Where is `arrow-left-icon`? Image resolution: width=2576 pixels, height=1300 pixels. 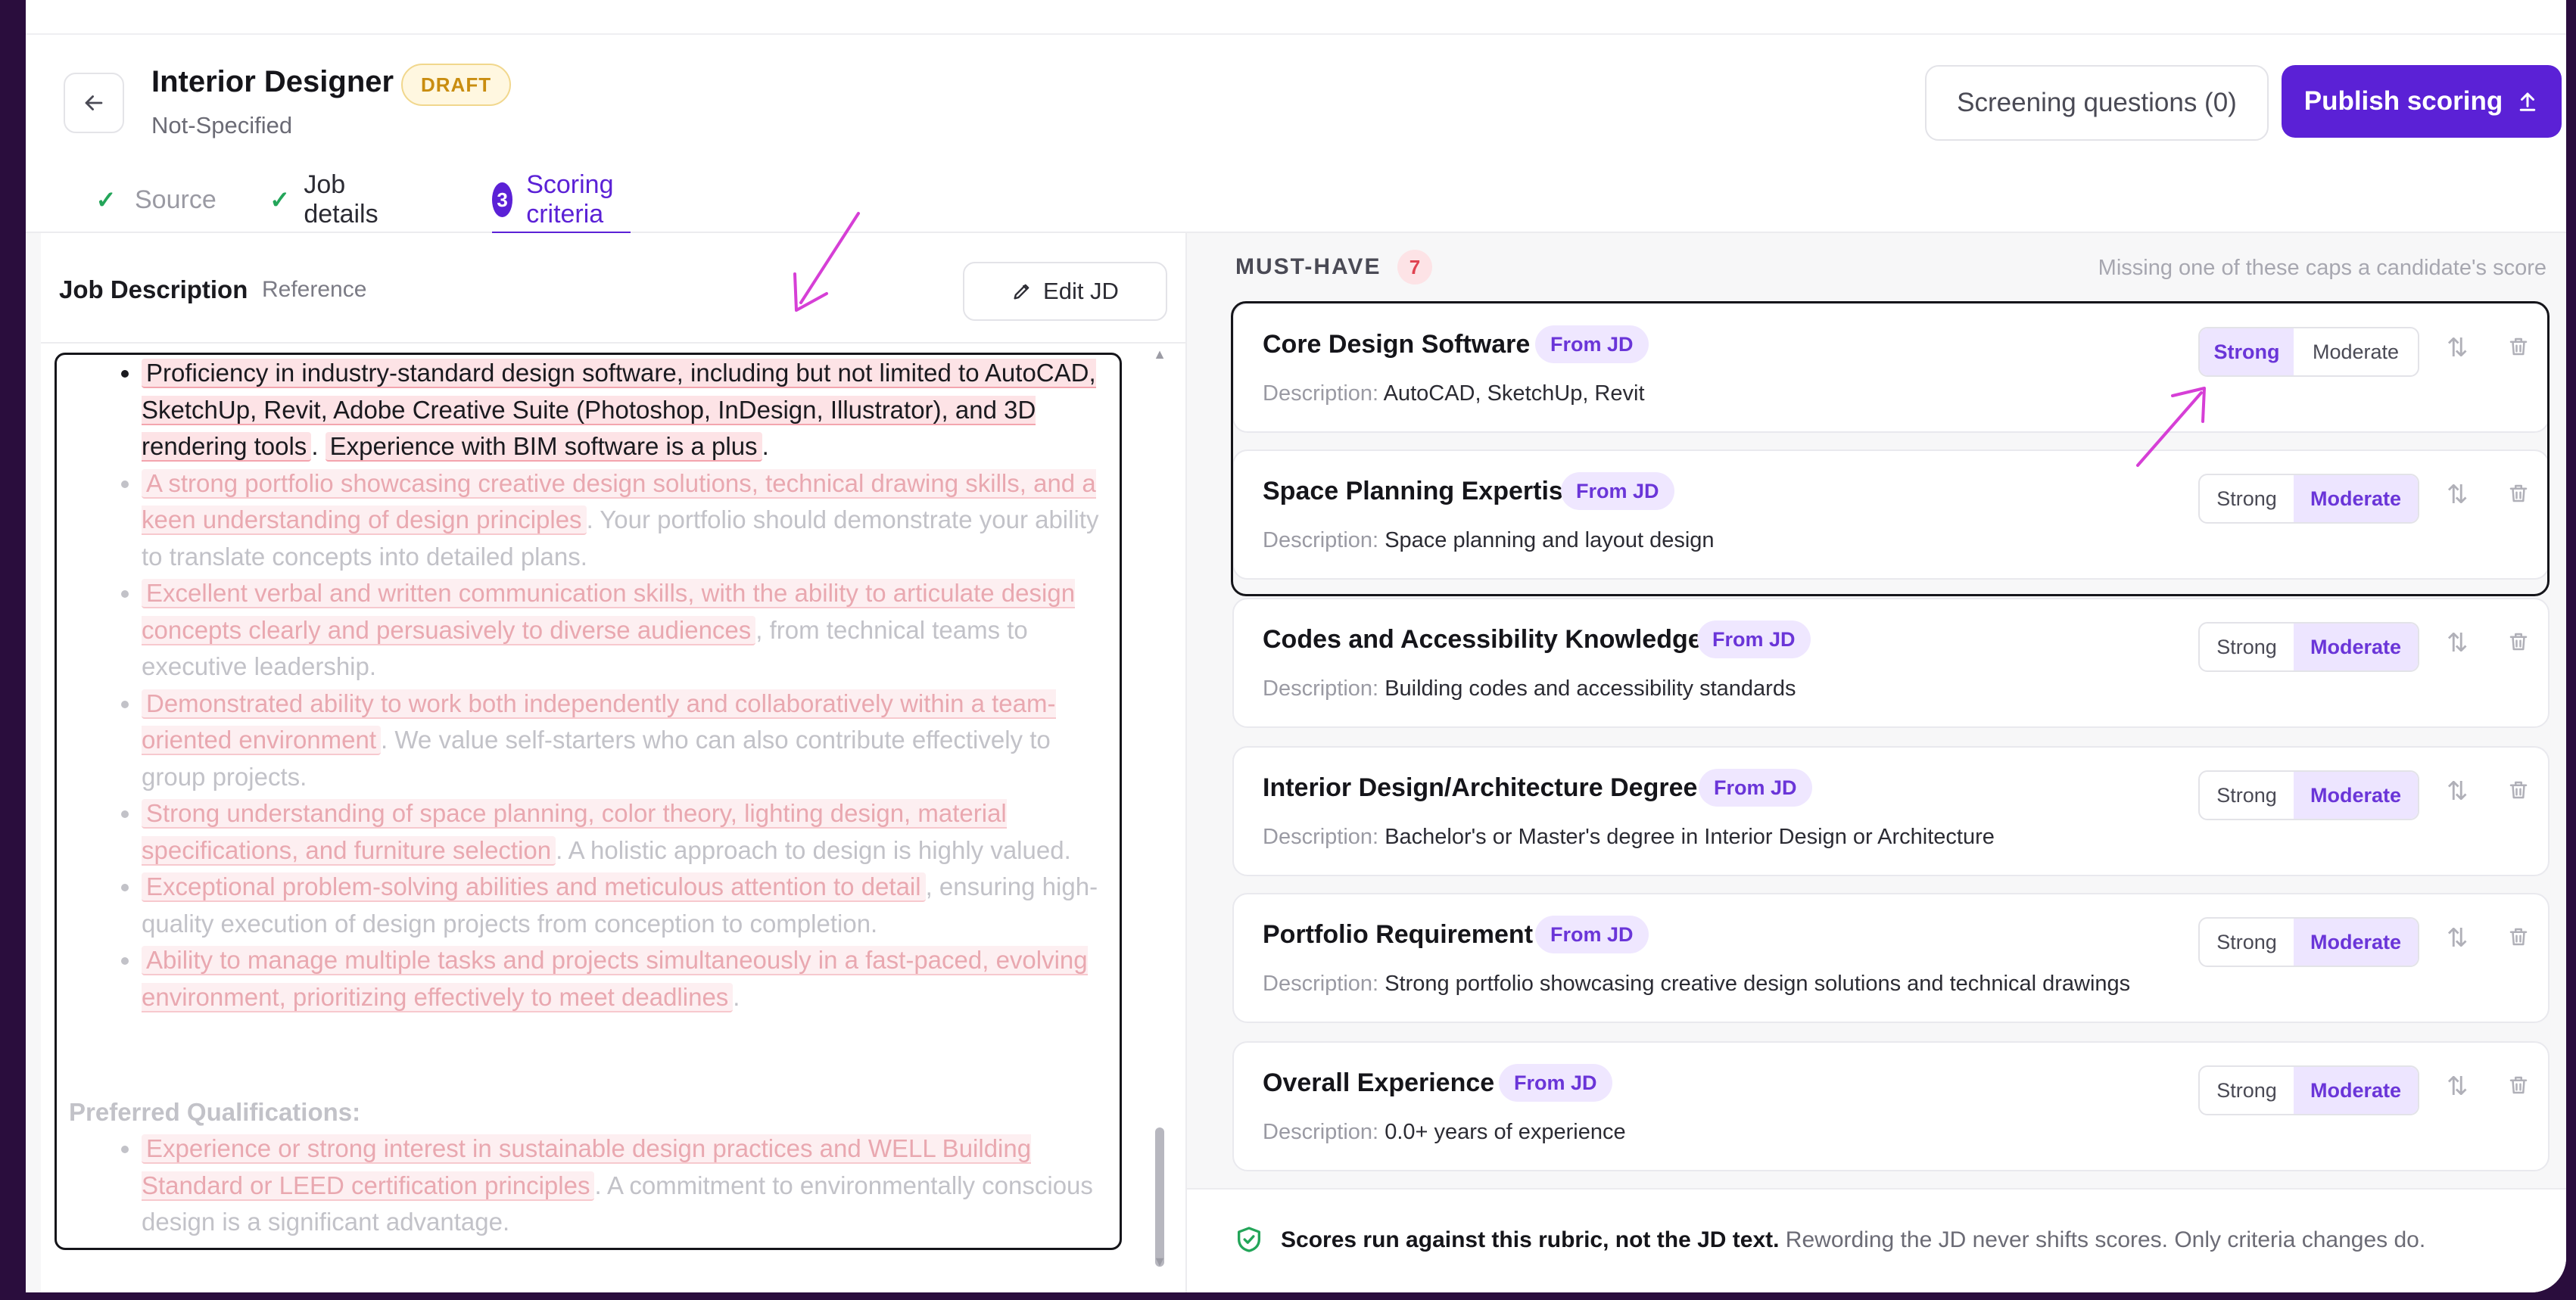
arrow-left-icon is located at coordinates (94, 102).